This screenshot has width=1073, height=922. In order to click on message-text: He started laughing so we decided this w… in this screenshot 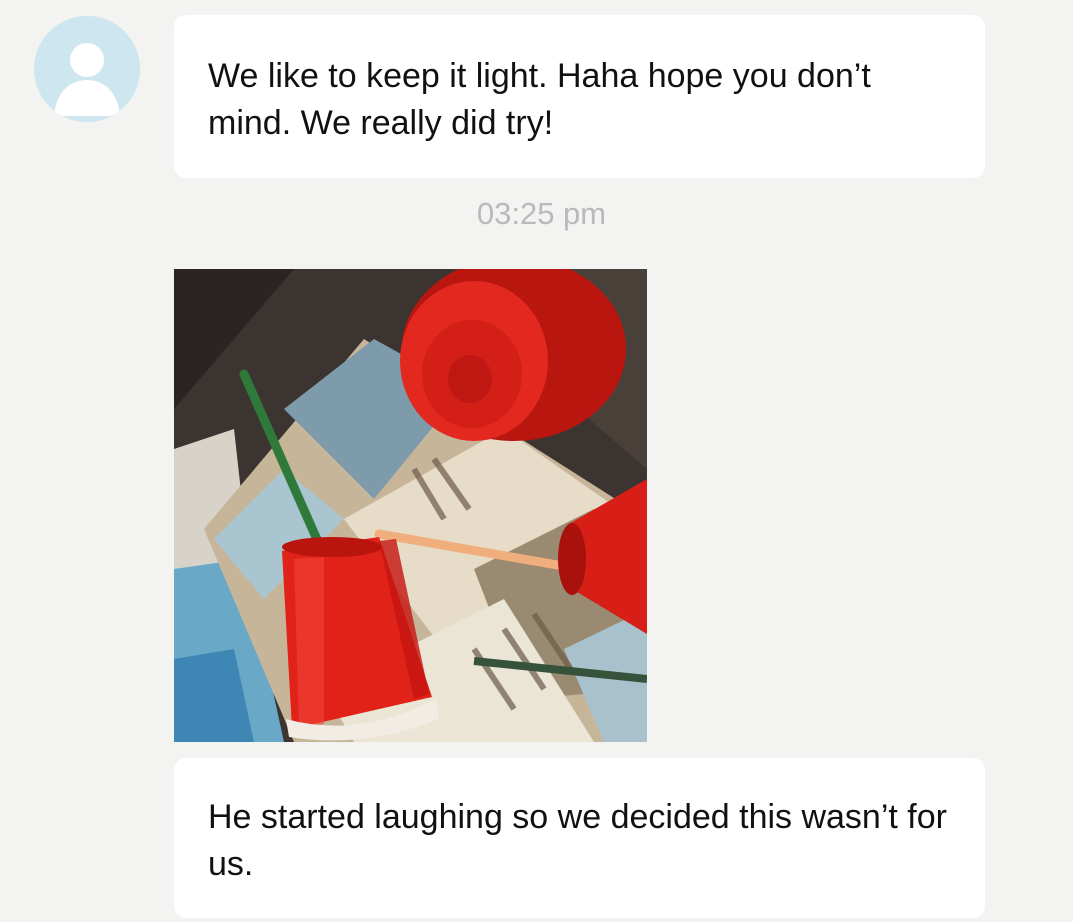, I will do `click(577, 840)`.